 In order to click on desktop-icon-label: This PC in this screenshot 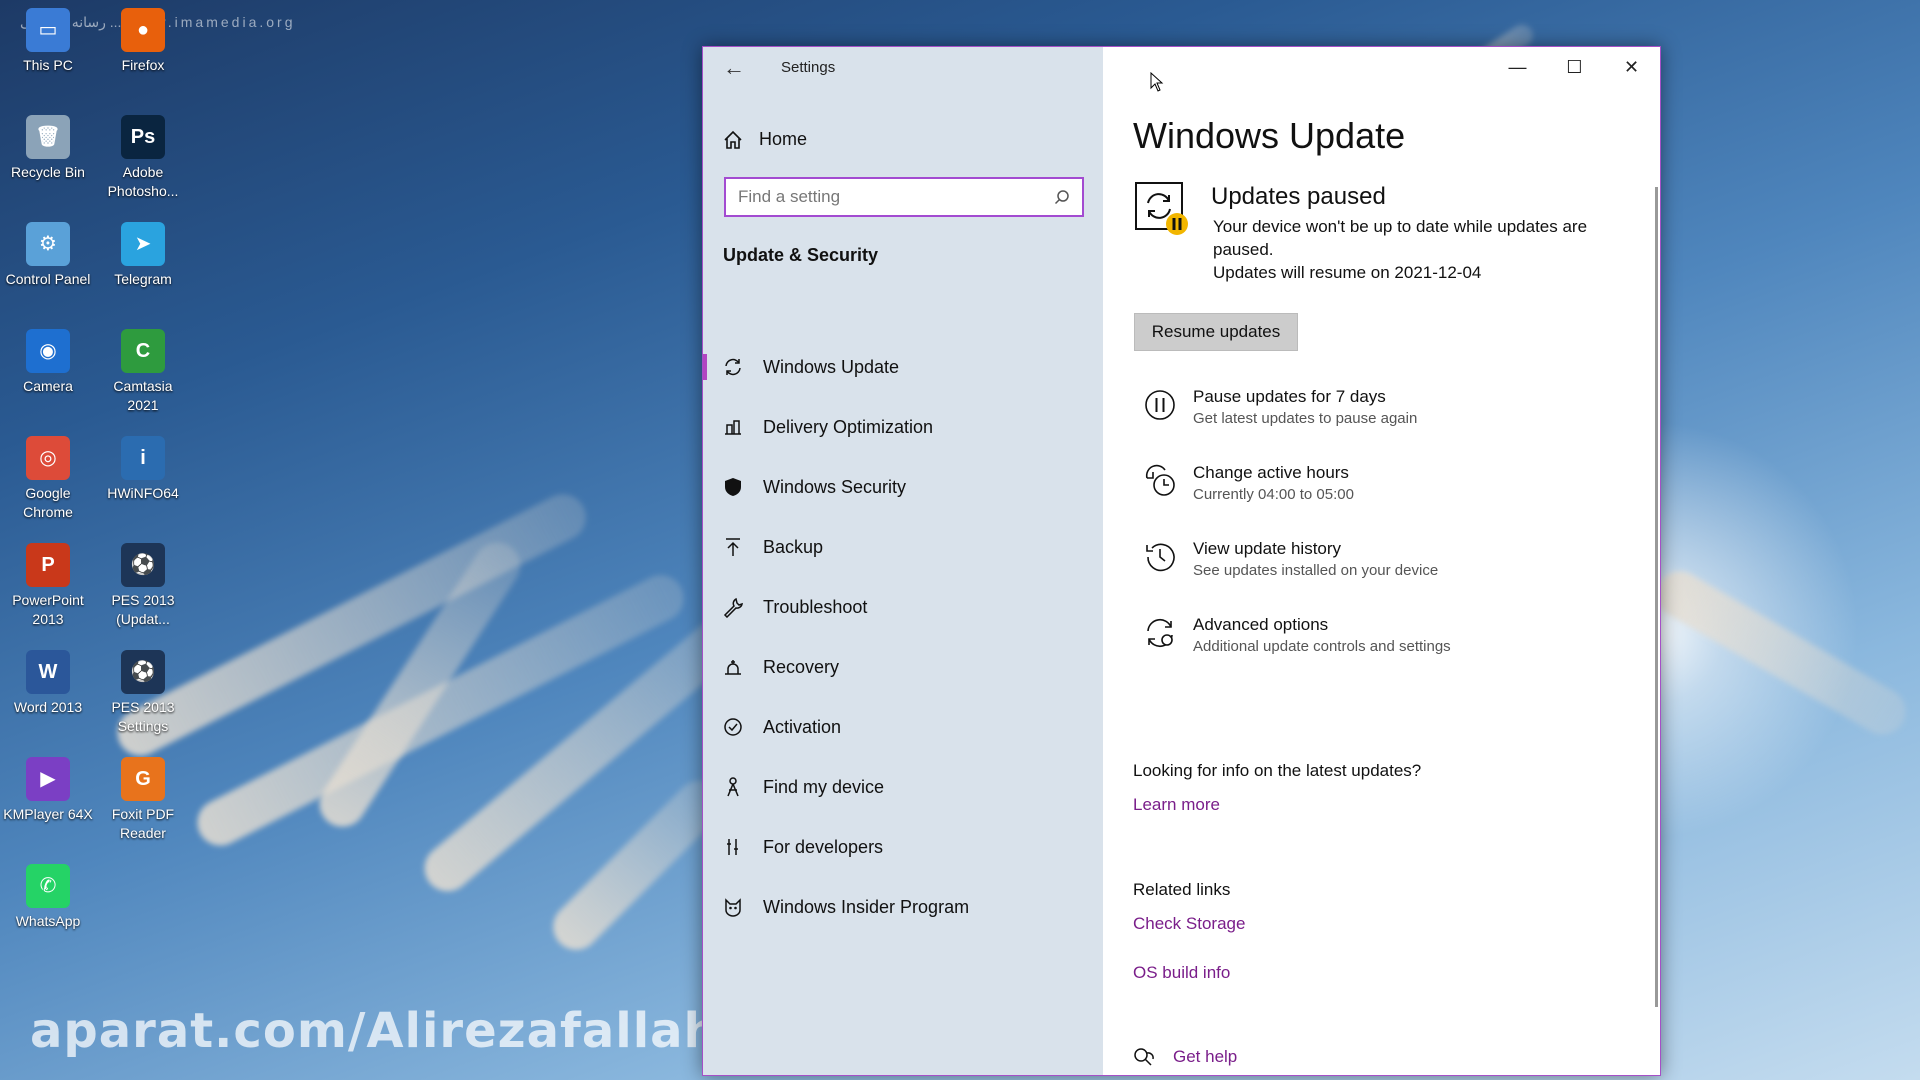, I will do `click(48, 65)`.